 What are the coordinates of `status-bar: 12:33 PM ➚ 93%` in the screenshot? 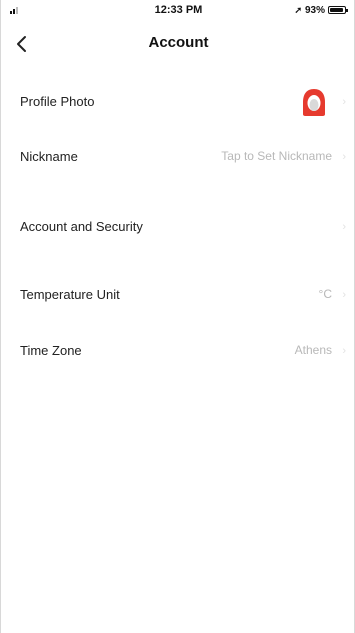 It's located at (178, 10).